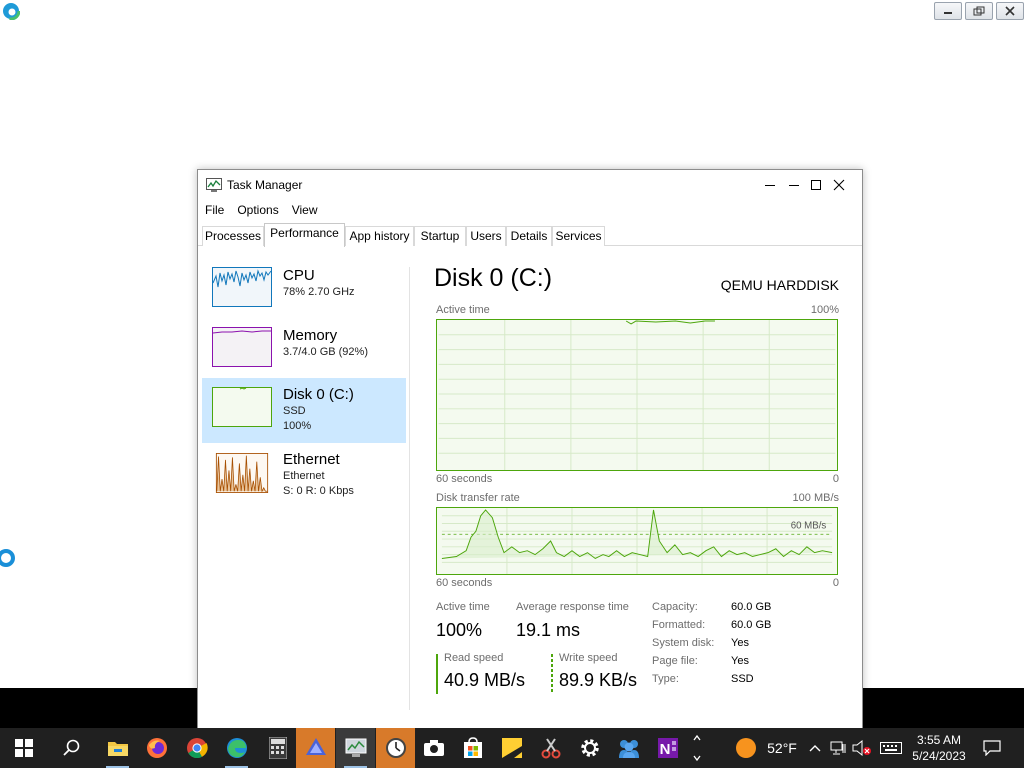  What do you see at coordinates (782, 748) in the screenshot?
I see `weather-temp: 52°F` at bounding box center [782, 748].